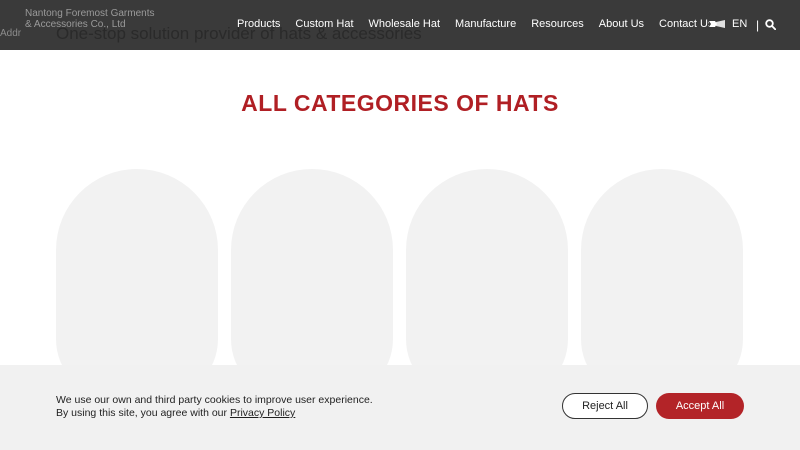 This screenshot has height=450, width=800. Describe the element at coordinates (11, 33) in the screenshot. I see `header-address-text: Addr` at that location.